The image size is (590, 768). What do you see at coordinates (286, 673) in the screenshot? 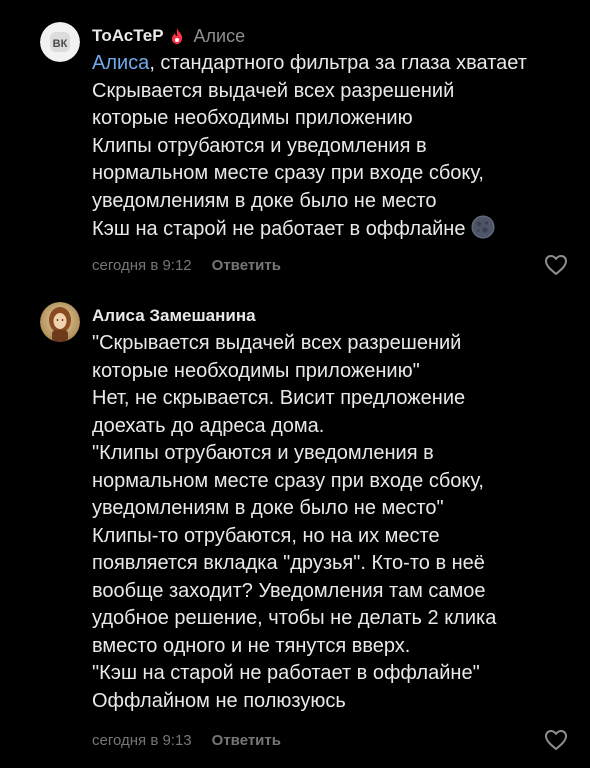
I see `comment-line: "Кэш на старой не работает в оффлайне"` at bounding box center [286, 673].